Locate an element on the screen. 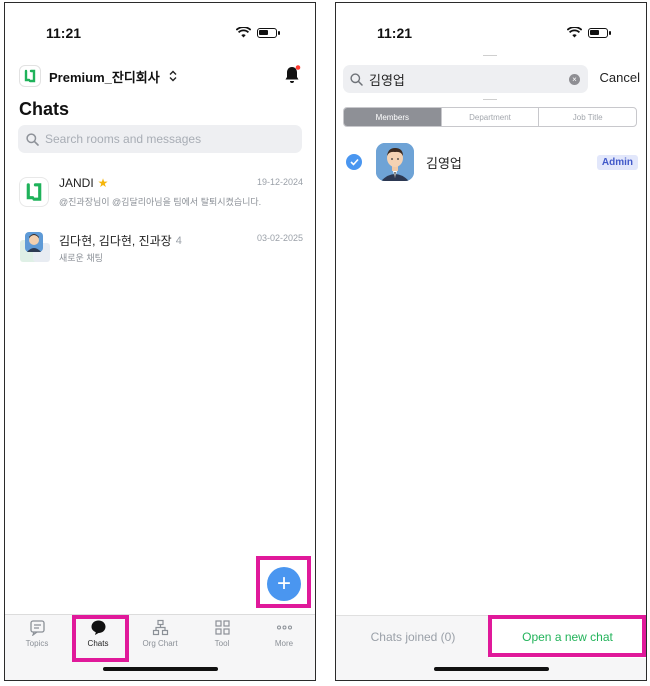  tab-label: Tool is located at coordinates (222, 643).